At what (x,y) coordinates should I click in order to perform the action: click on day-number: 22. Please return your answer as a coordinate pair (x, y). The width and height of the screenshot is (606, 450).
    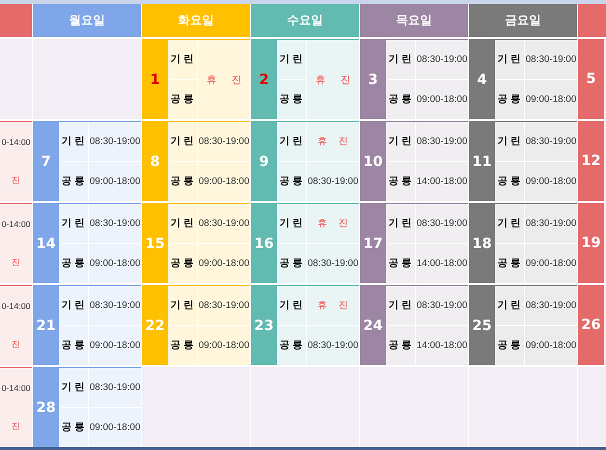
    Looking at the image, I should click on (155, 325).